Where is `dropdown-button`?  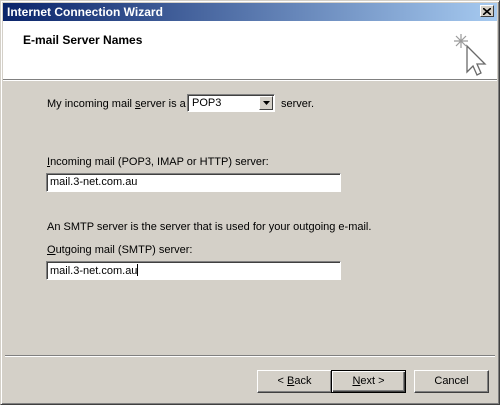 dropdown-button is located at coordinates (266, 103).